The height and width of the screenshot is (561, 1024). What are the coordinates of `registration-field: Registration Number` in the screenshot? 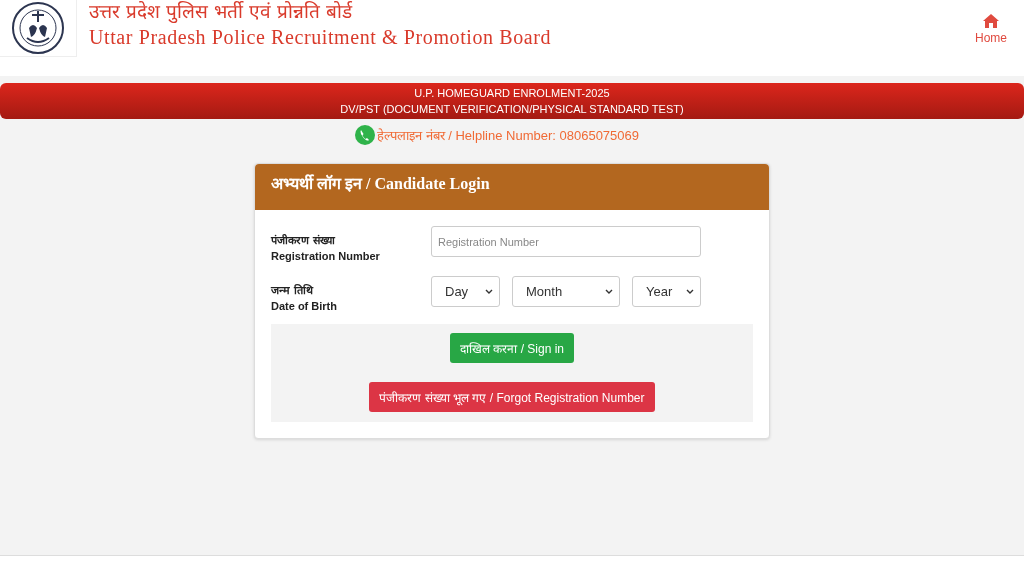 It's located at (566, 241).